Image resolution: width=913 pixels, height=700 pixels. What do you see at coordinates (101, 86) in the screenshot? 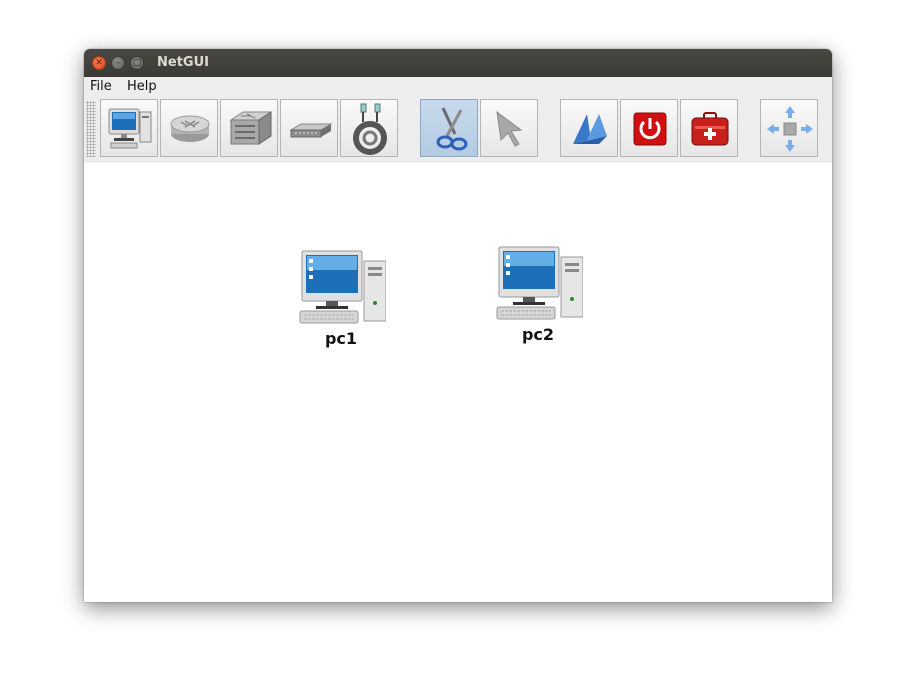
I see `menu-file: File` at bounding box center [101, 86].